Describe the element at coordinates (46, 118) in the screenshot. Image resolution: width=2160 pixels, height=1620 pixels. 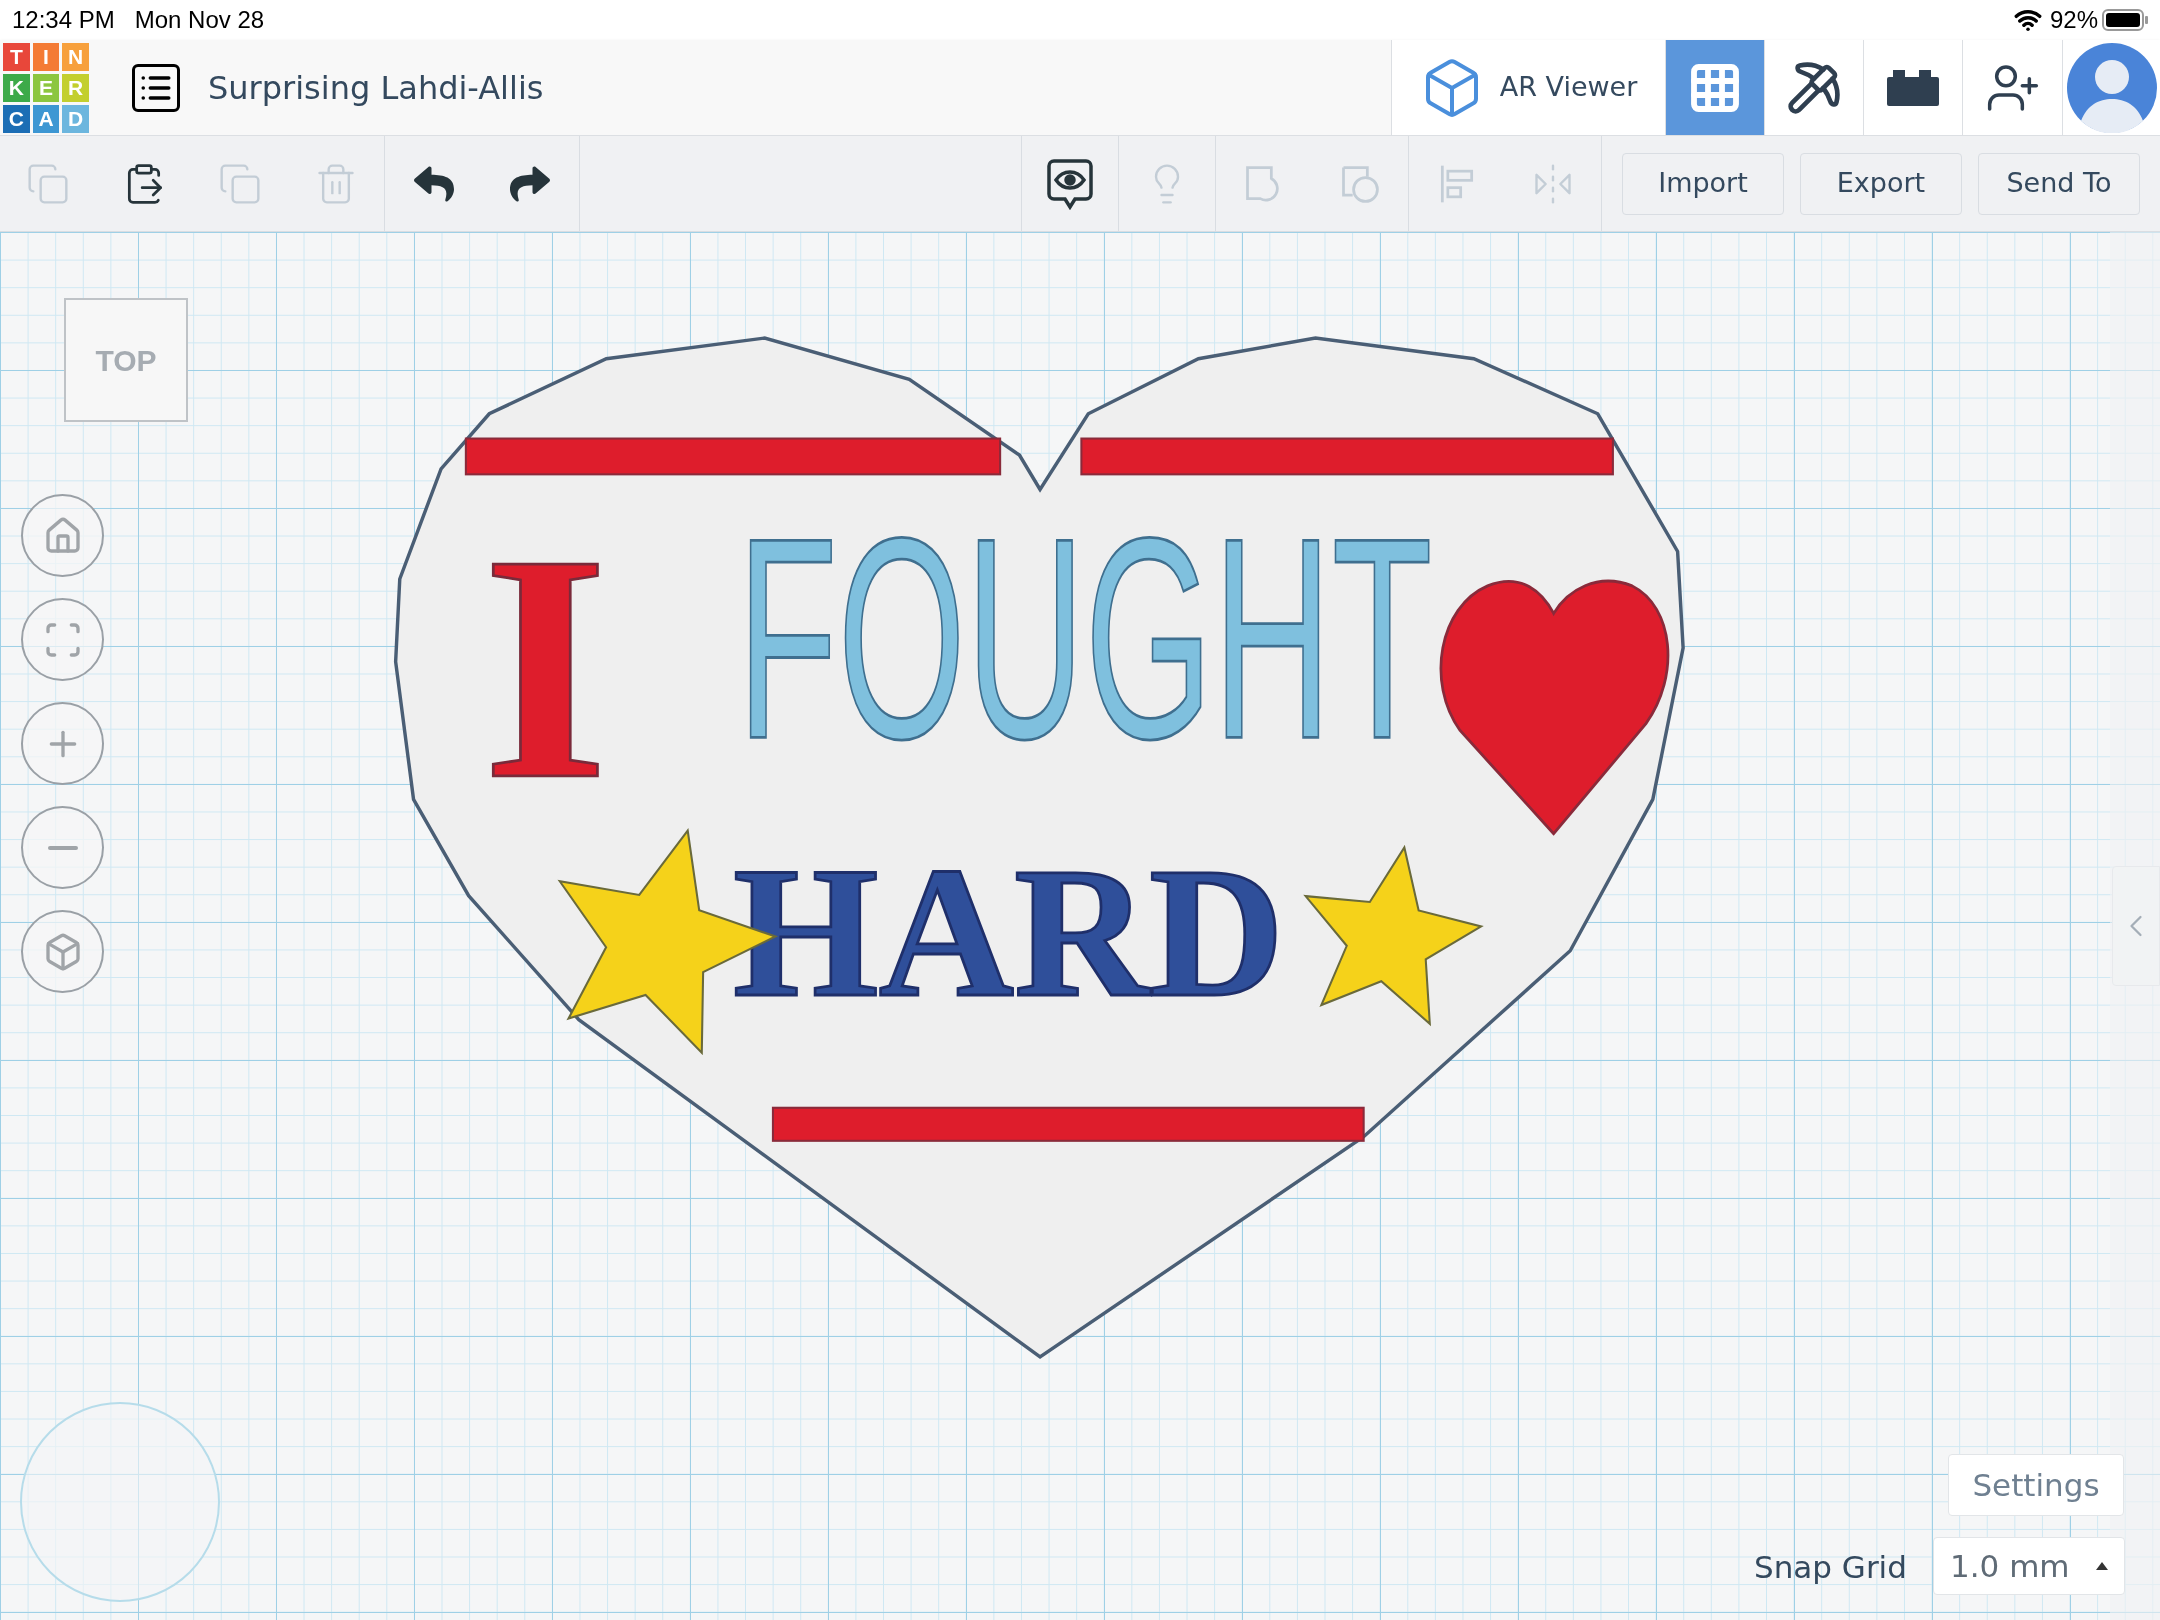
I see `logo-tile: A` at that location.